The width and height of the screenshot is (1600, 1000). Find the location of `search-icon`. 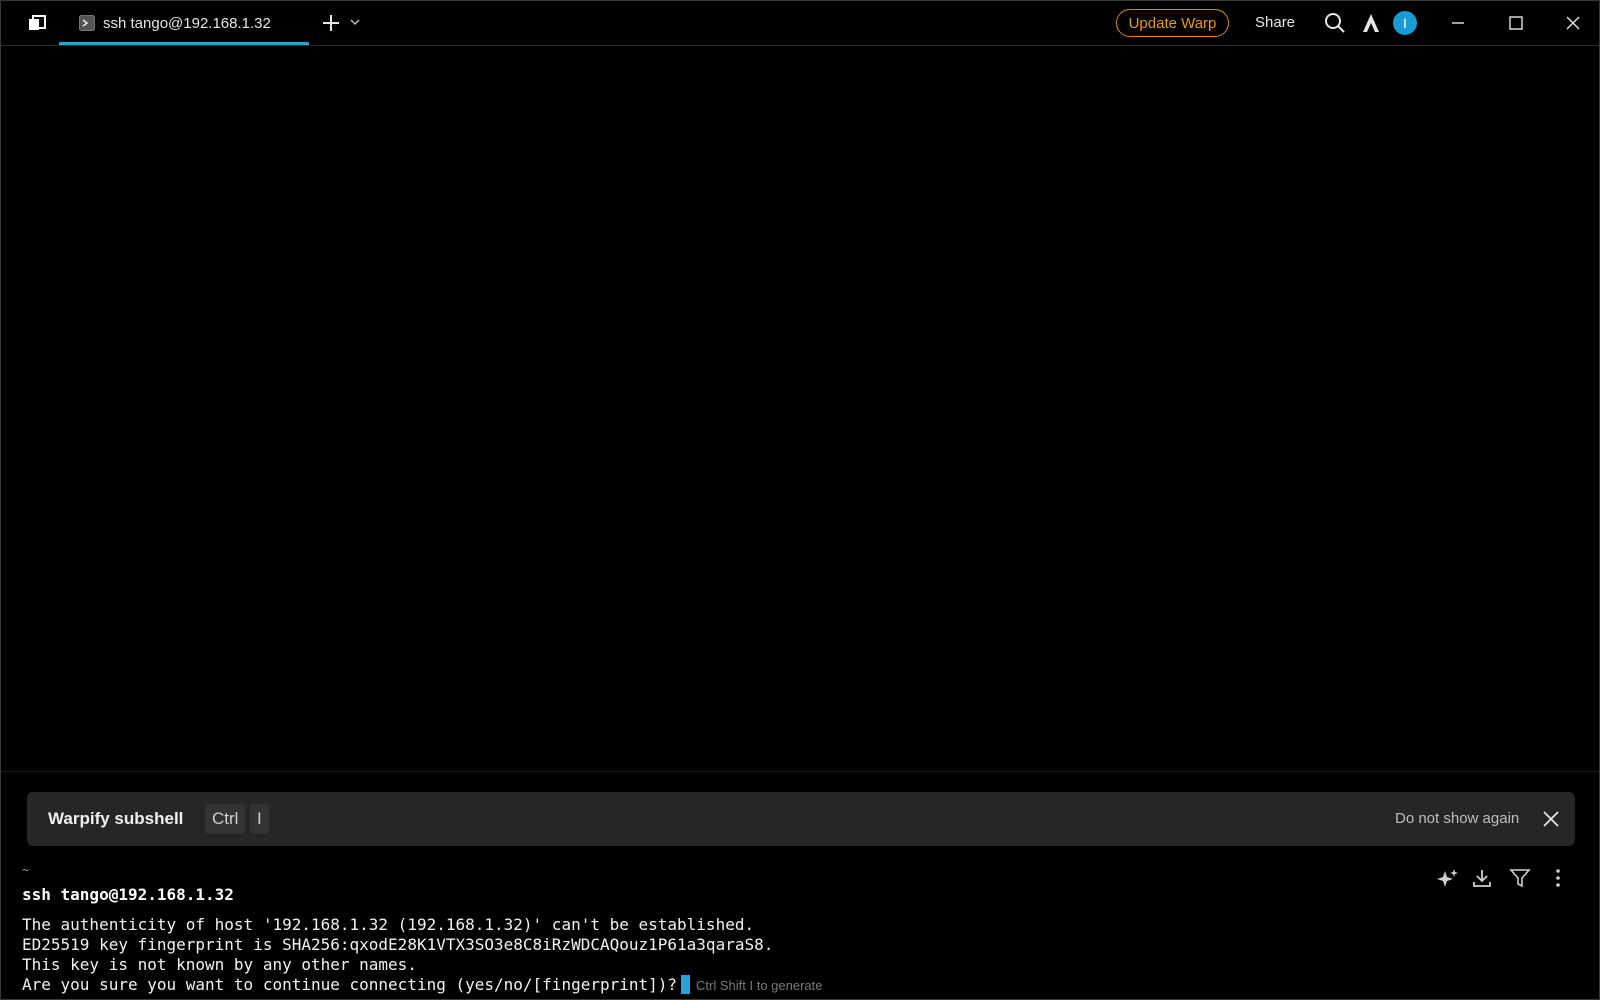

search-icon is located at coordinates (1335, 23).